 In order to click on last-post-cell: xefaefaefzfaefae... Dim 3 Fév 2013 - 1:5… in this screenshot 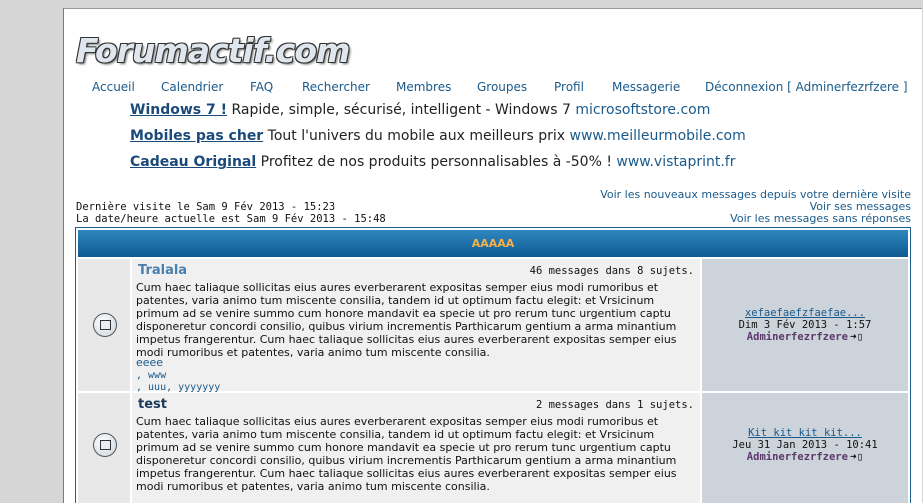, I will do `click(805, 325)`.